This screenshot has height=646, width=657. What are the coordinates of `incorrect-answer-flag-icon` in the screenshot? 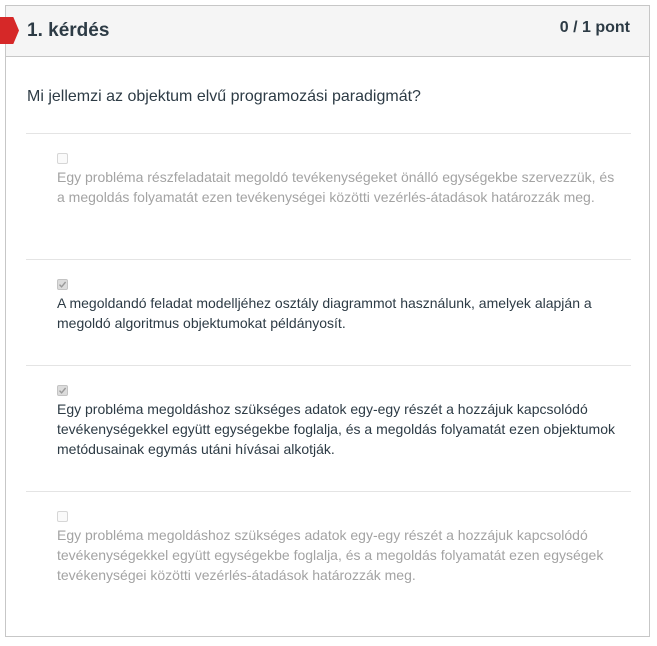 It's located at (9, 30).